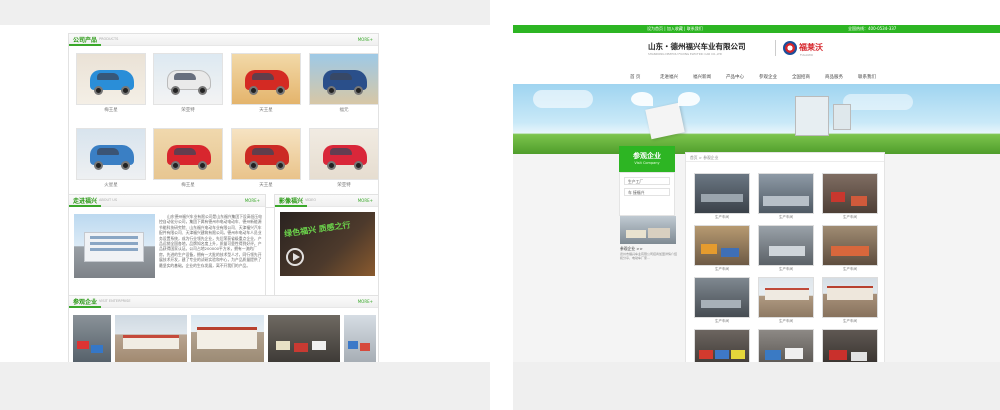 Image resolution: width=1000 pixels, height=410 pixels. I want to click on visit-subtitle: VISIT ENTERPRISE, so click(115, 301).